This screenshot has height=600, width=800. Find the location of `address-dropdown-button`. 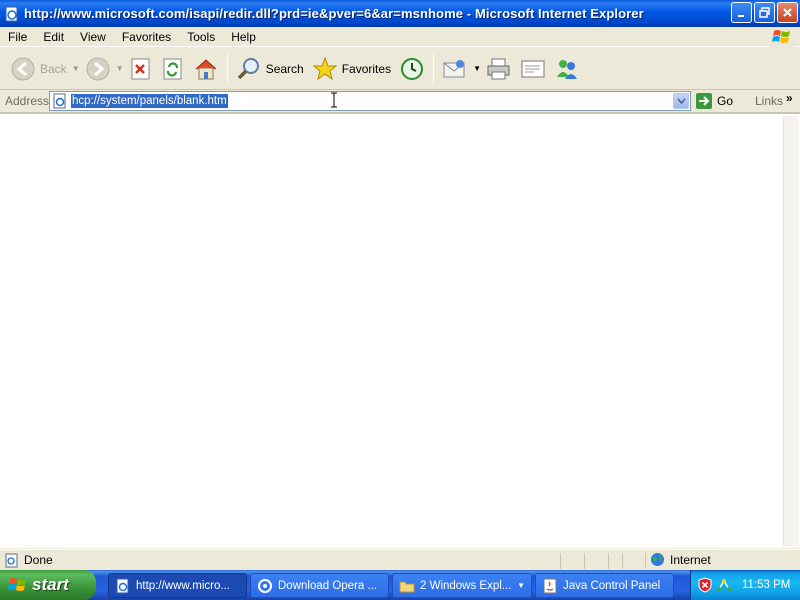

address-dropdown-button is located at coordinates (681, 101).